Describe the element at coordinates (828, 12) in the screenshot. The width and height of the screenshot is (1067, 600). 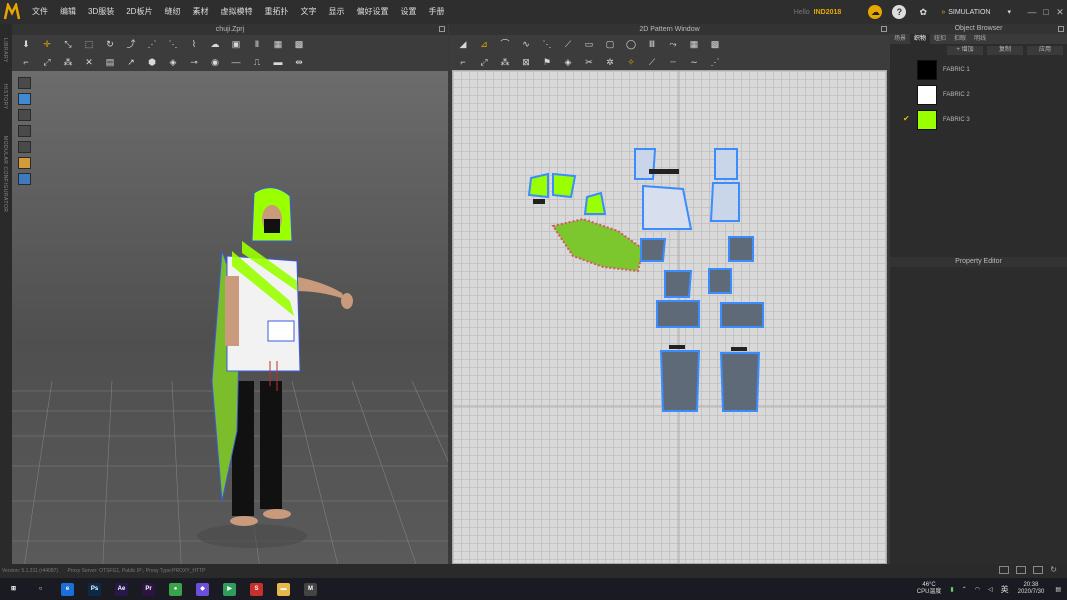
I see `user-name: IND2018` at that location.